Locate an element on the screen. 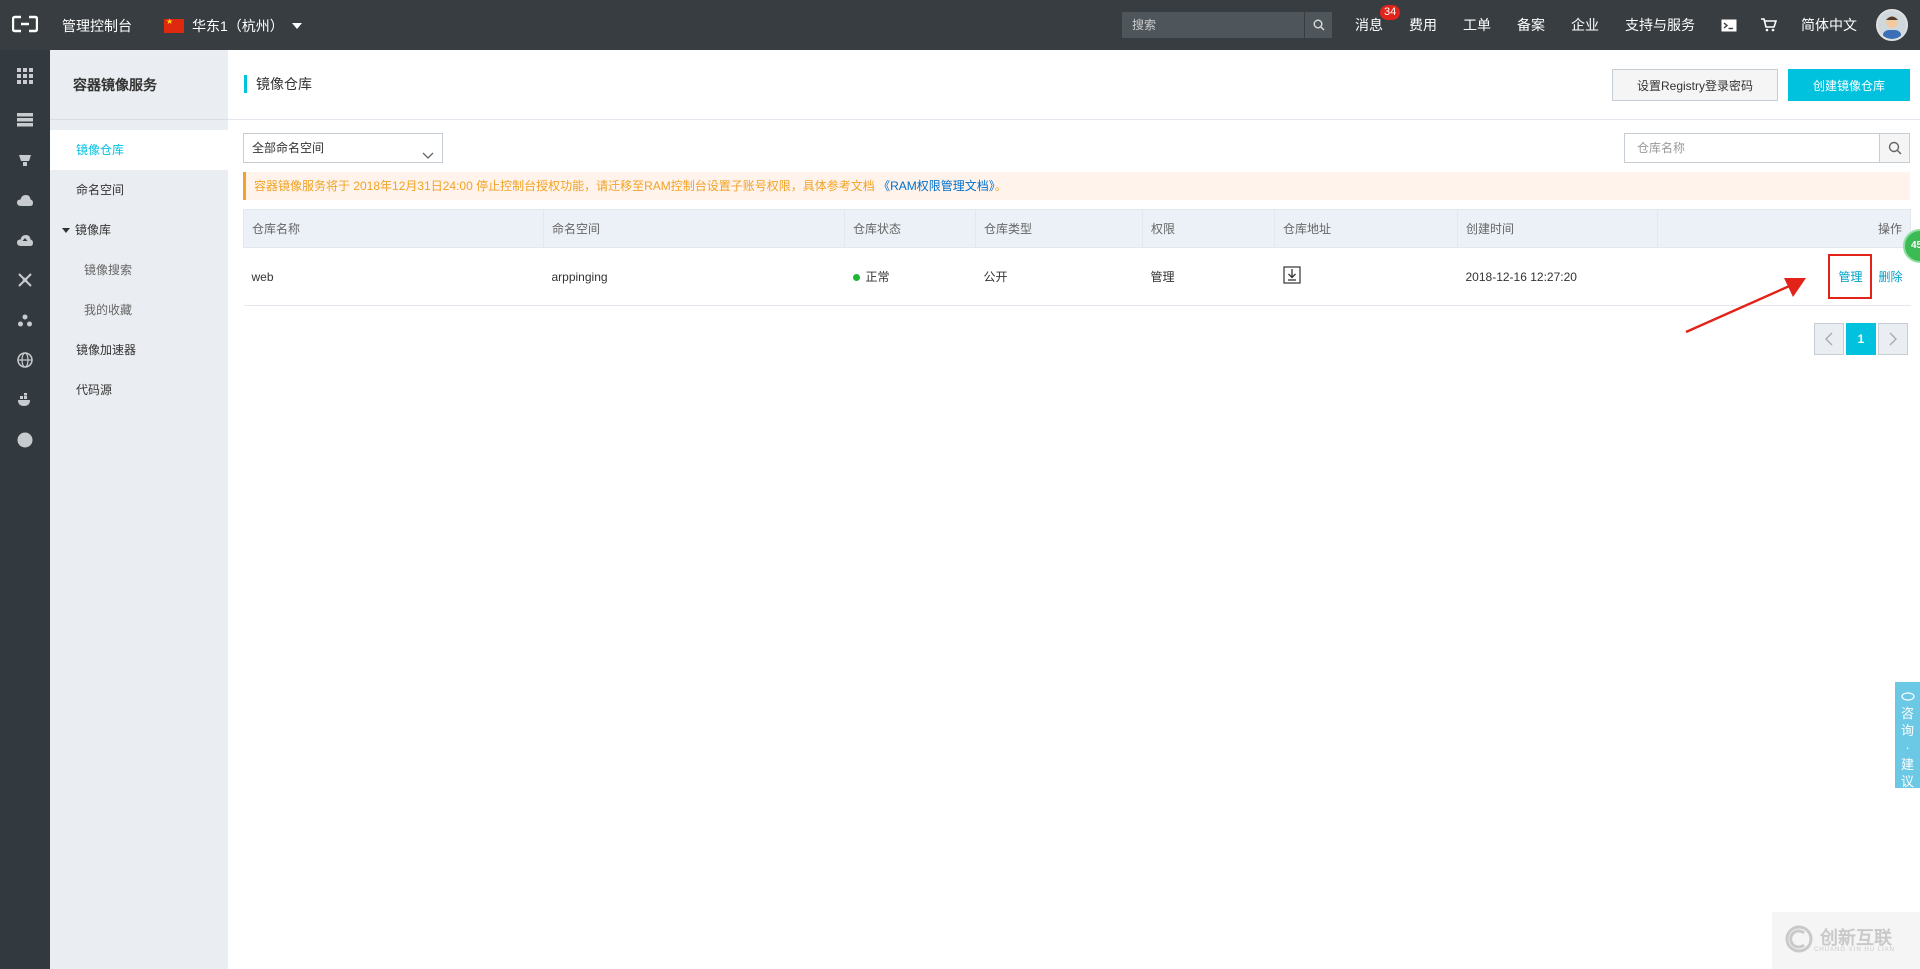 This screenshot has width=1920, height=969. cell-address is located at coordinates (1366, 276).